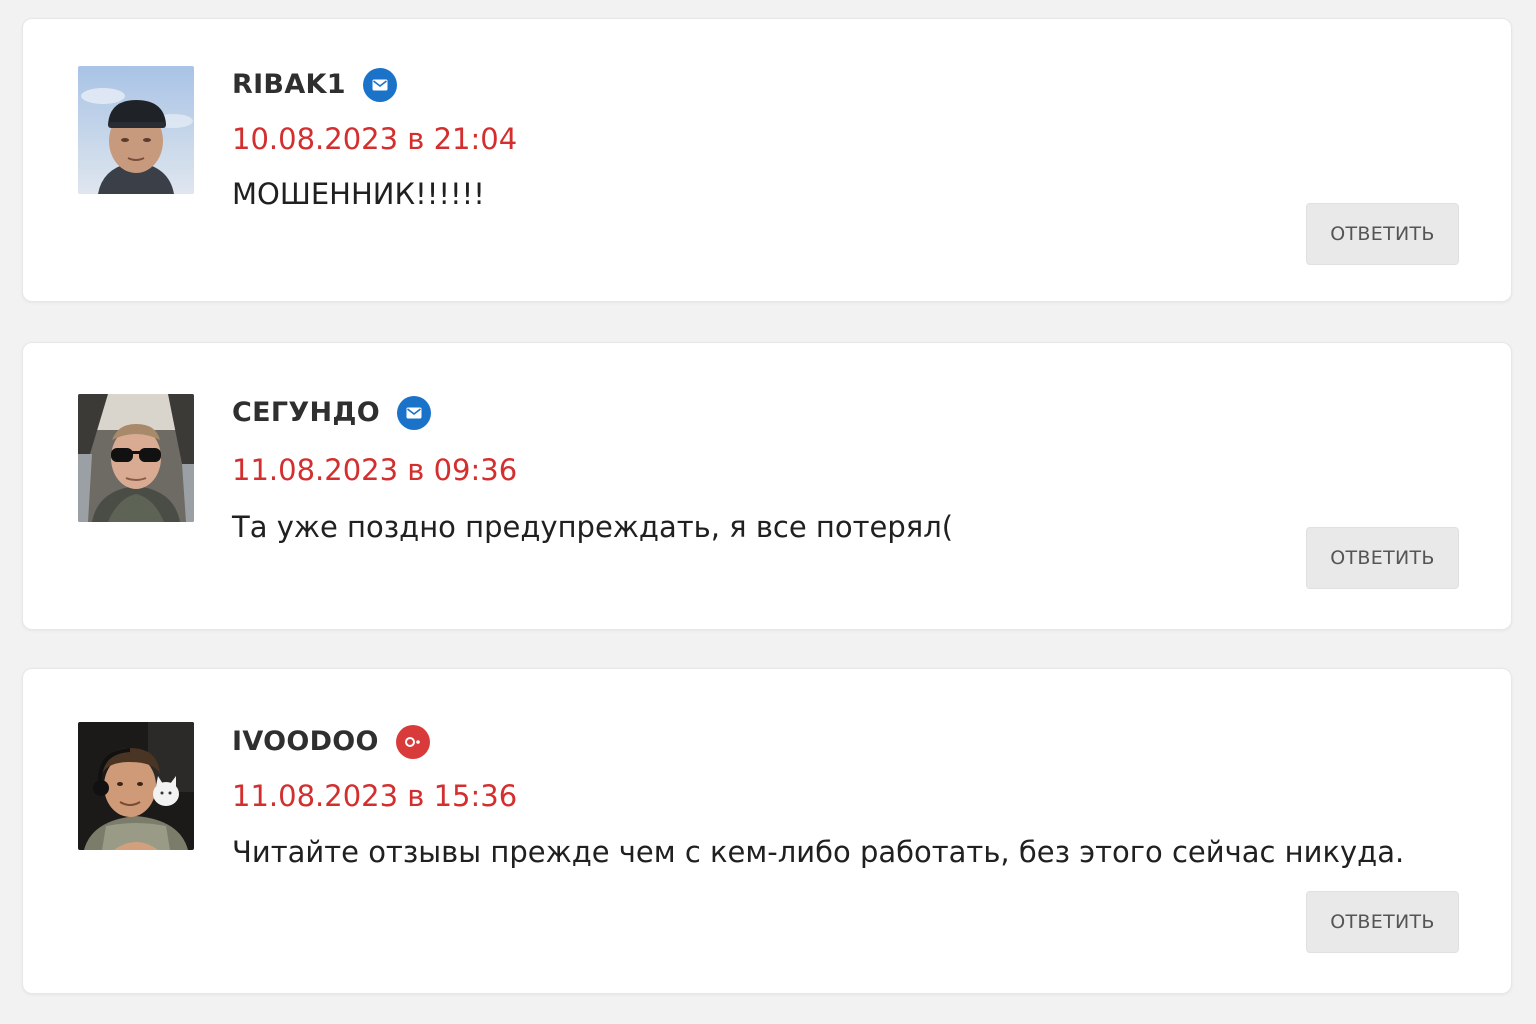 The image size is (1536, 1024). Describe the element at coordinates (375, 796) in the screenshot. I see `comment-date: 11.08.2023 в 15:36` at that location.